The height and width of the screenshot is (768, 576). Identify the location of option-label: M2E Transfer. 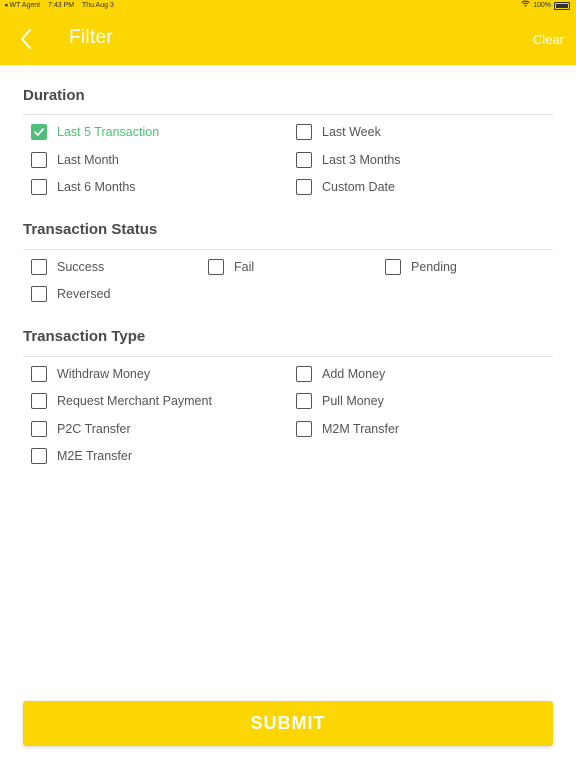
(95, 456).